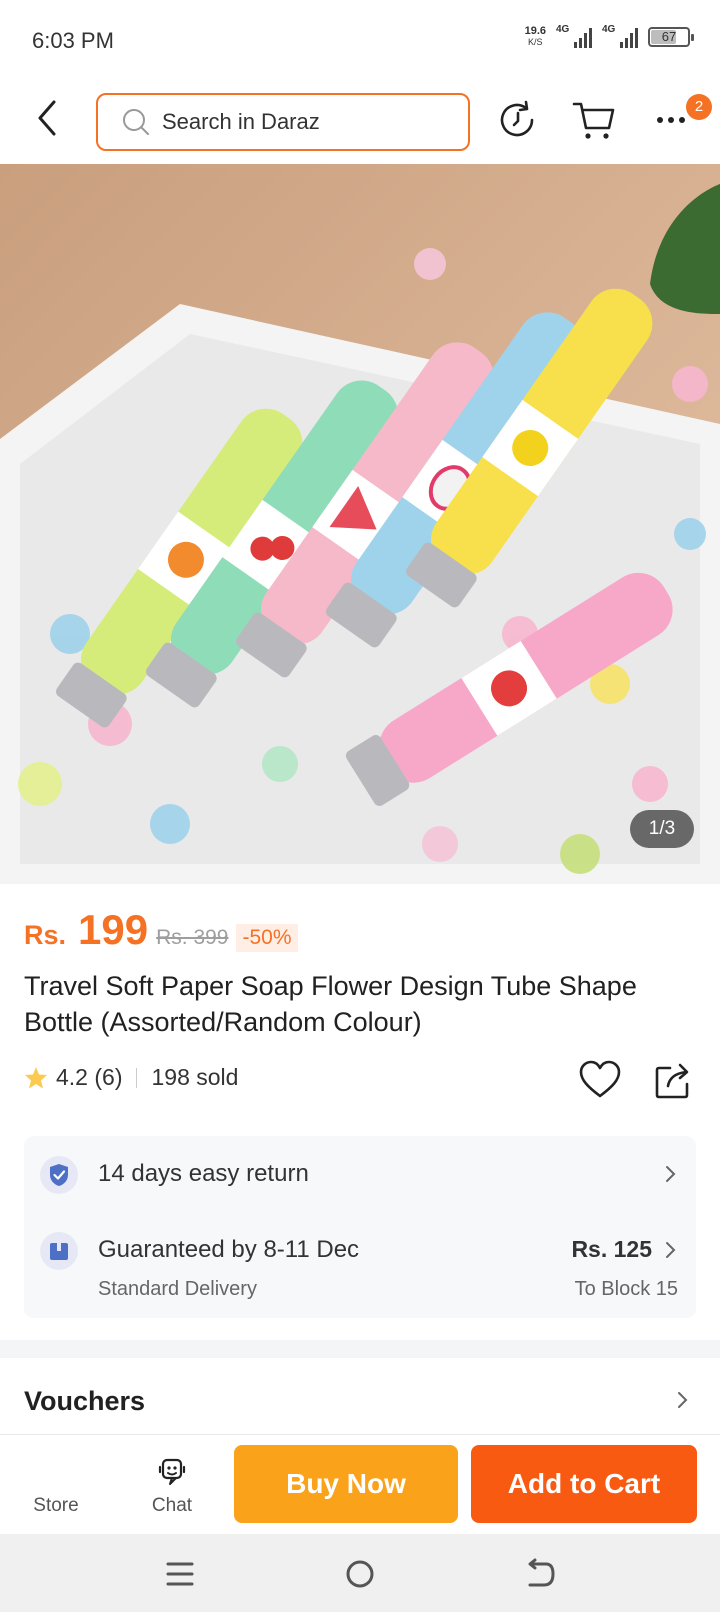 This screenshot has width=720, height=1612. What do you see at coordinates (699, 107) in the screenshot?
I see `cart-count-badge: 2` at bounding box center [699, 107].